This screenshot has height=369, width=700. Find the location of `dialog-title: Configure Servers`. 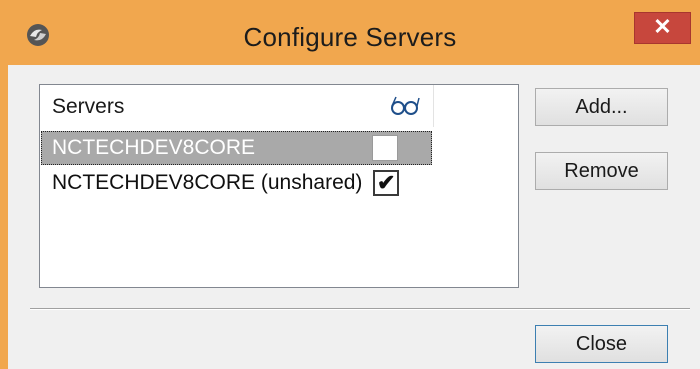

dialog-title: Configure Servers is located at coordinates (350, 37).